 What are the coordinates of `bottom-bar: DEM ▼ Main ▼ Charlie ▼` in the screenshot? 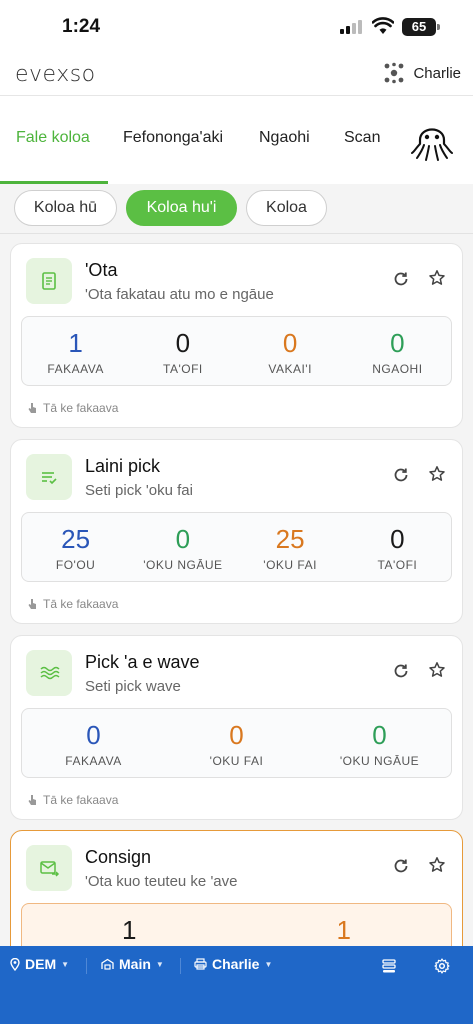 It's located at (236, 985).